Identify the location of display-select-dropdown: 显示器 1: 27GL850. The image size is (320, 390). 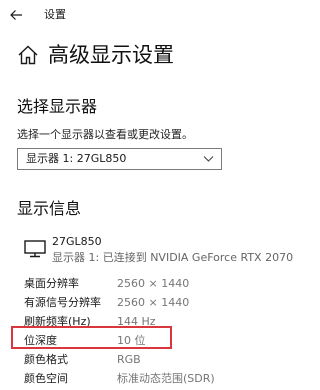
(119, 159).